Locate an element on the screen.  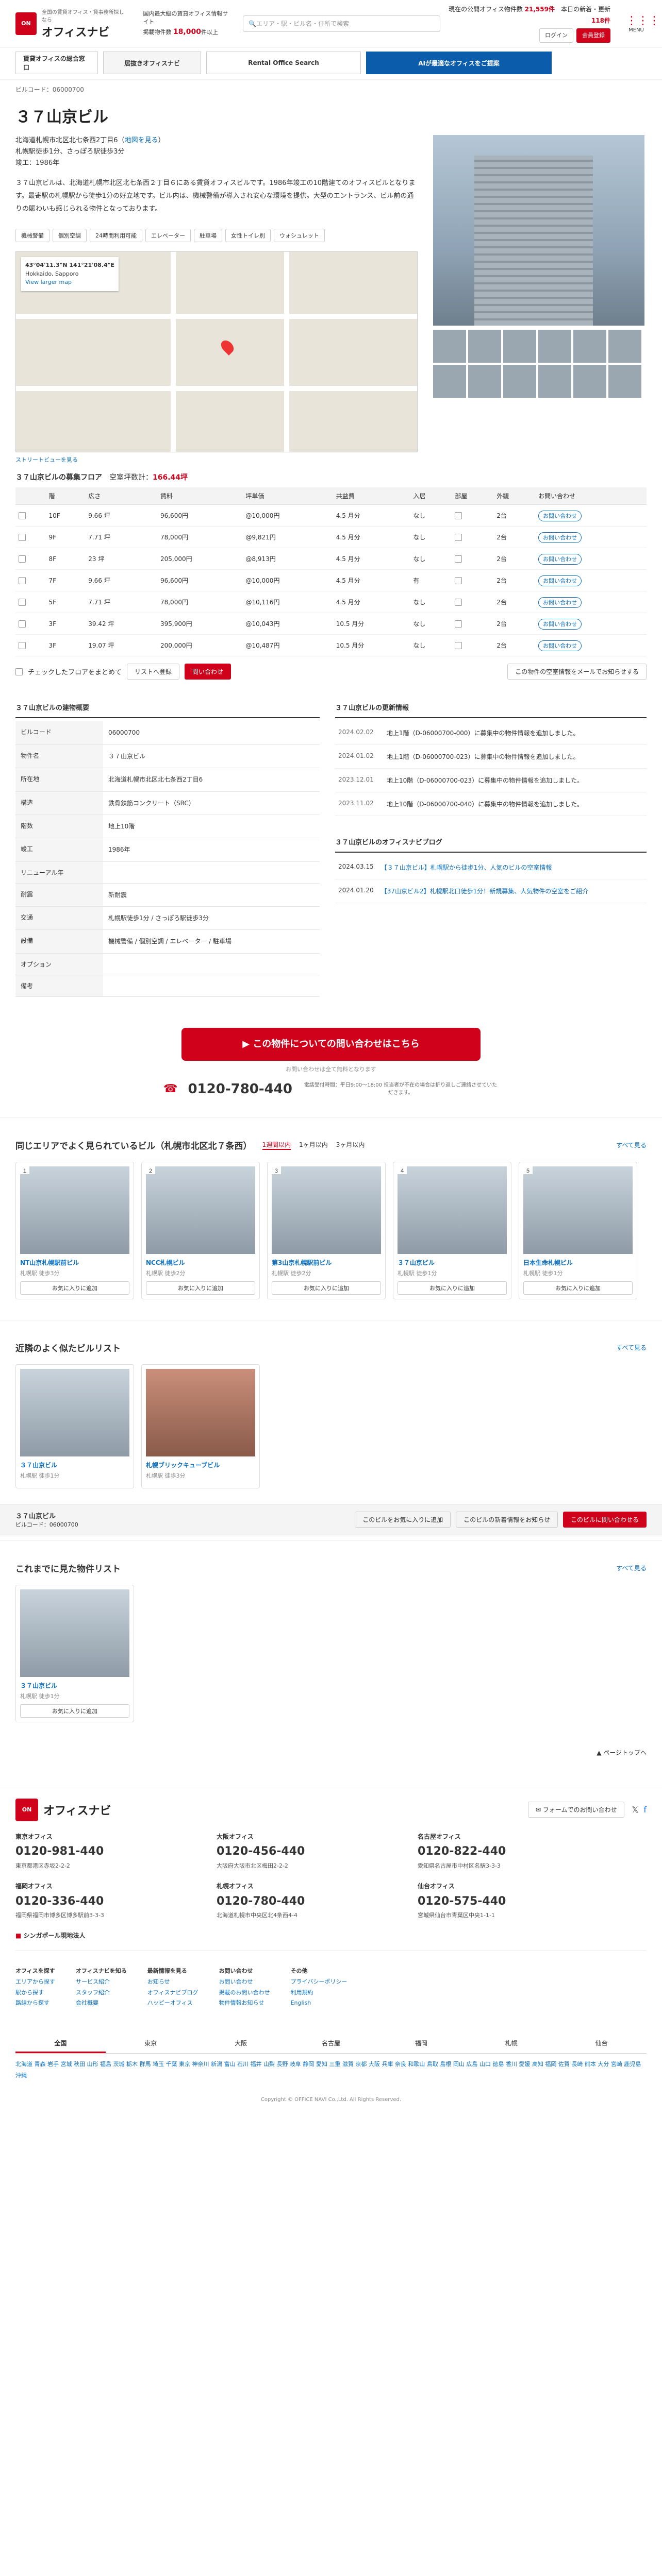
office-phone: 0120-981-440 is located at coordinates (103, 1851).